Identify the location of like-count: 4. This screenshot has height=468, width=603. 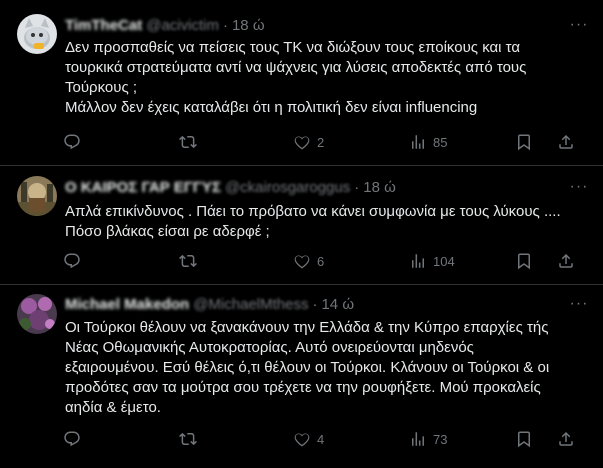
(321, 439).